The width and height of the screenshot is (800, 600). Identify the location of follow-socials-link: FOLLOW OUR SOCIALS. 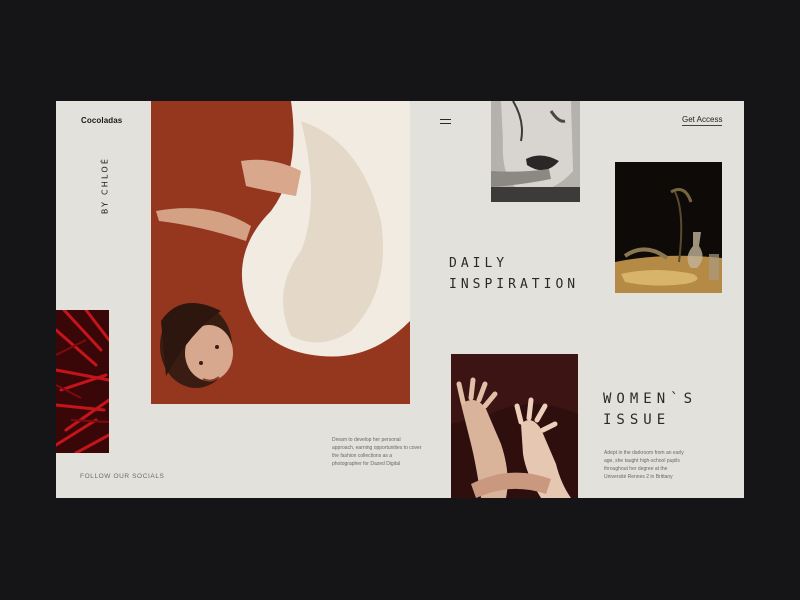
(122, 476).